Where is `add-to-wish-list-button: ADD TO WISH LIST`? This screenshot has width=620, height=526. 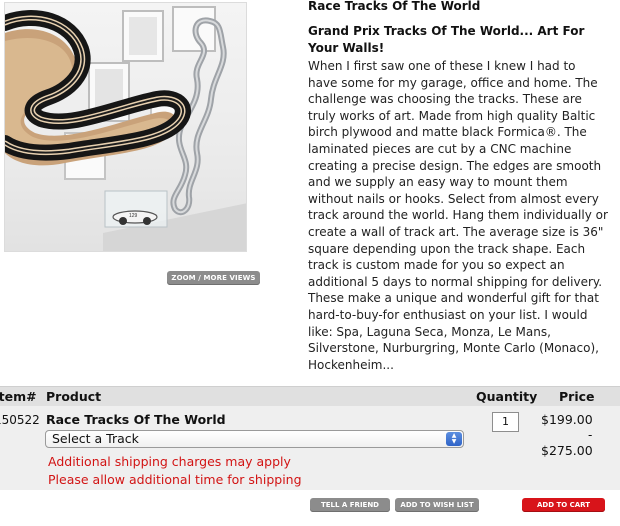
add-to-wish-list-button: ADD TO WISH LIST is located at coordinates (437, 505).